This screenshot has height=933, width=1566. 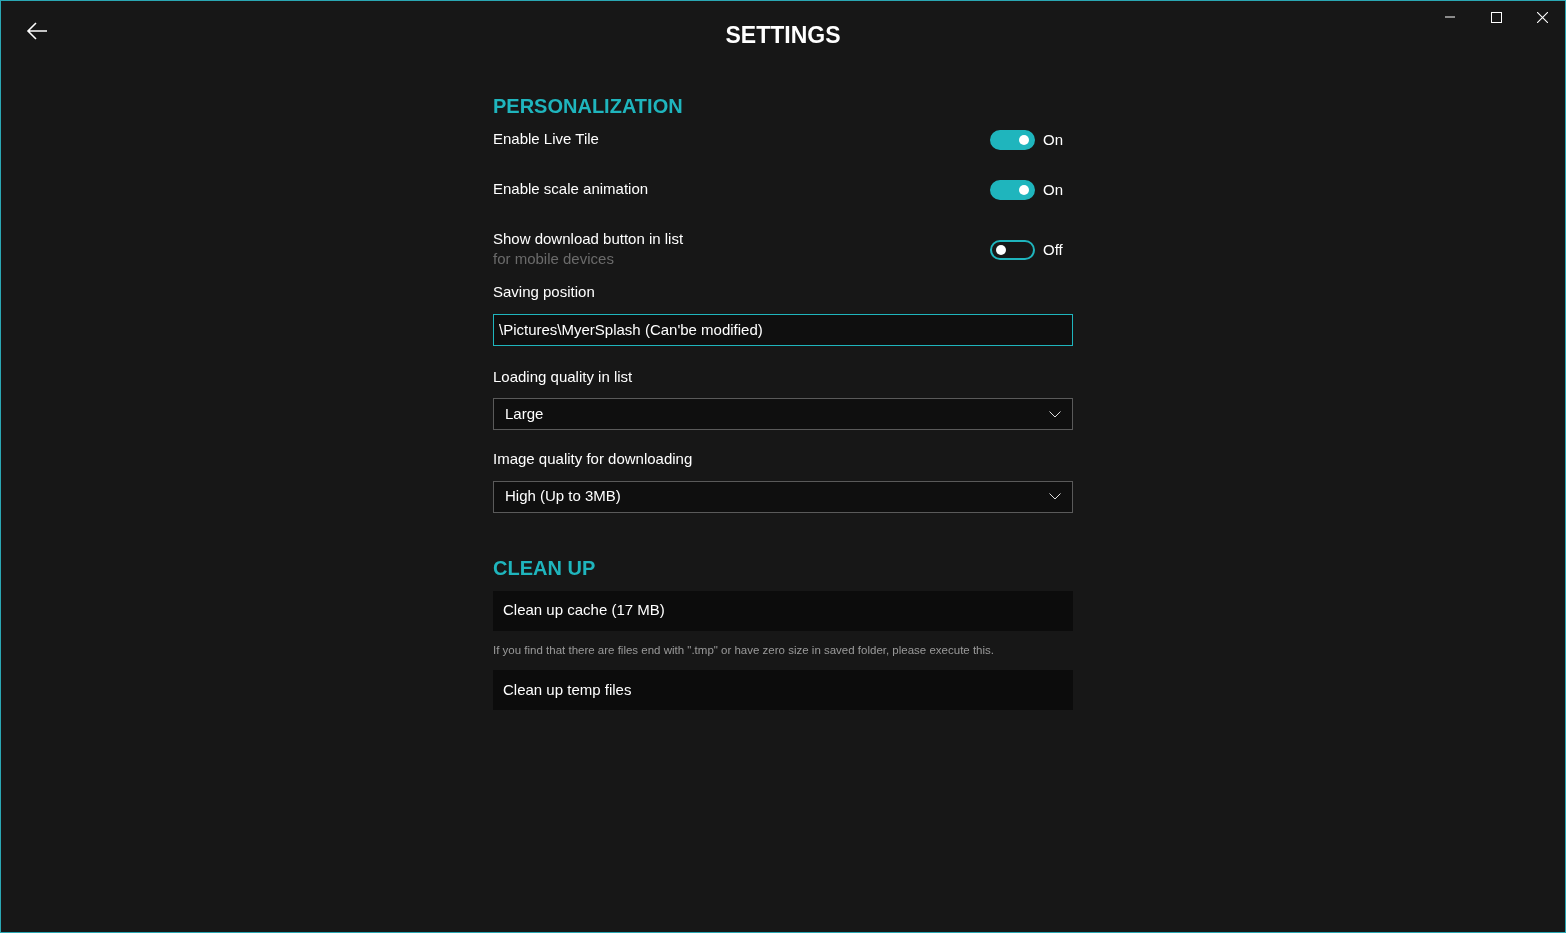 What do you see at coordinates (593, 459) in the screenshot?
I see `field-label: Image quality for downloading` at bounding box center [593, 459].